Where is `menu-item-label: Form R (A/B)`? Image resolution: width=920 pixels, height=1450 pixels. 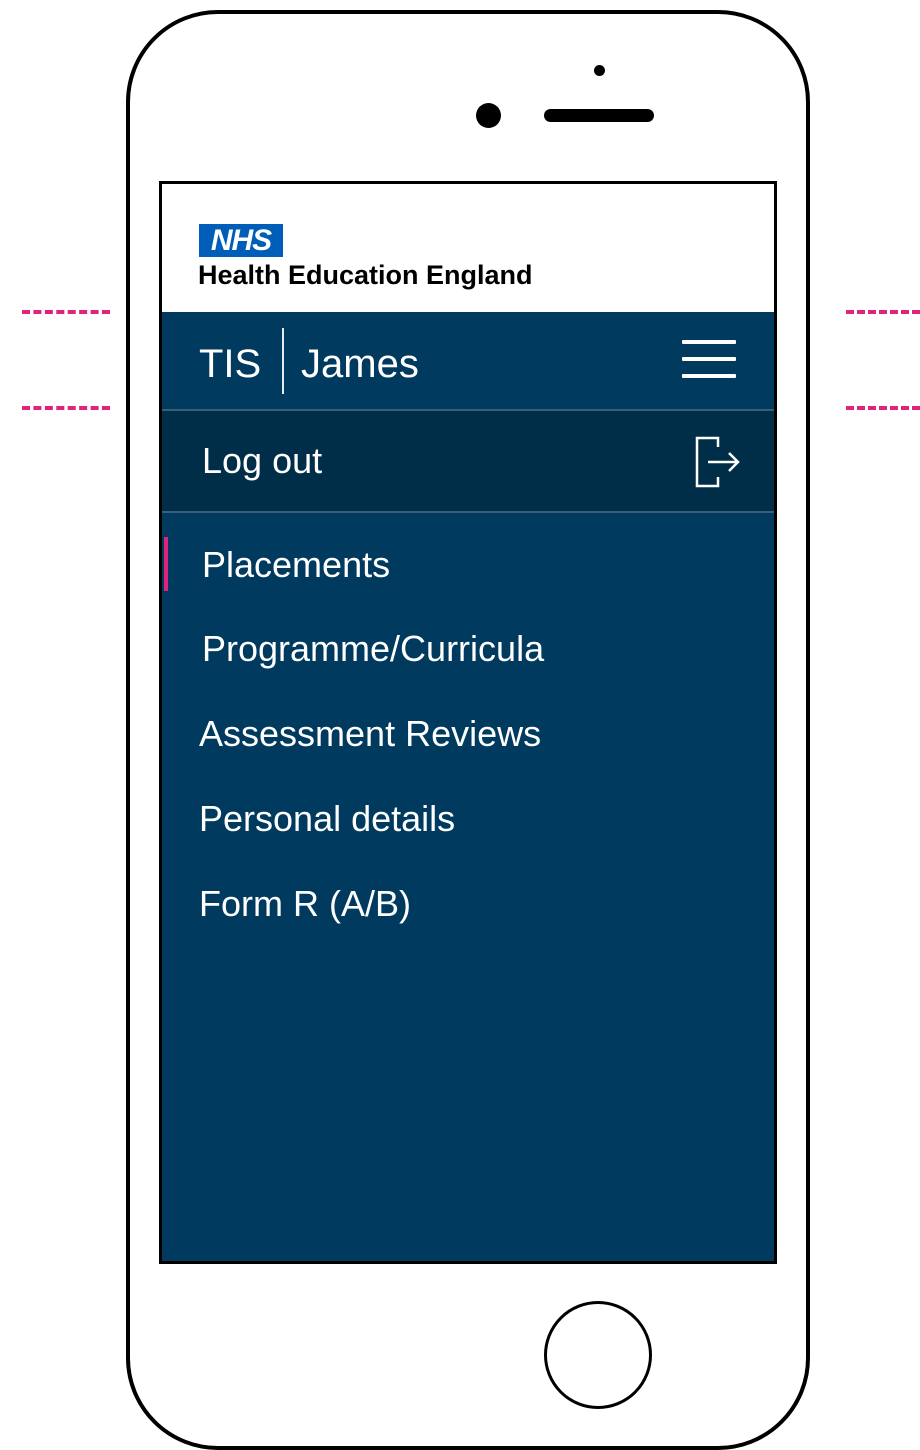
menu-item-label: Form R (A/B) is located at coordinates (305, 903).